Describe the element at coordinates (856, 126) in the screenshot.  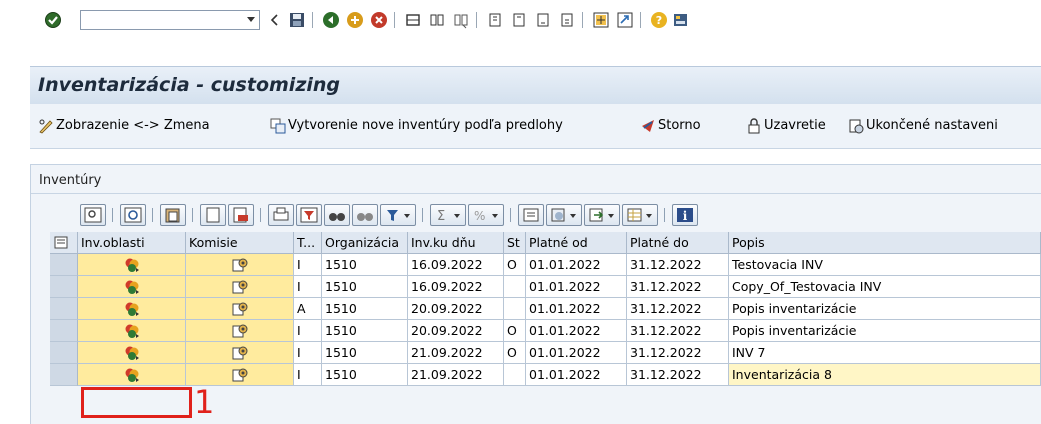
I see `settings-document-icon` at that location.